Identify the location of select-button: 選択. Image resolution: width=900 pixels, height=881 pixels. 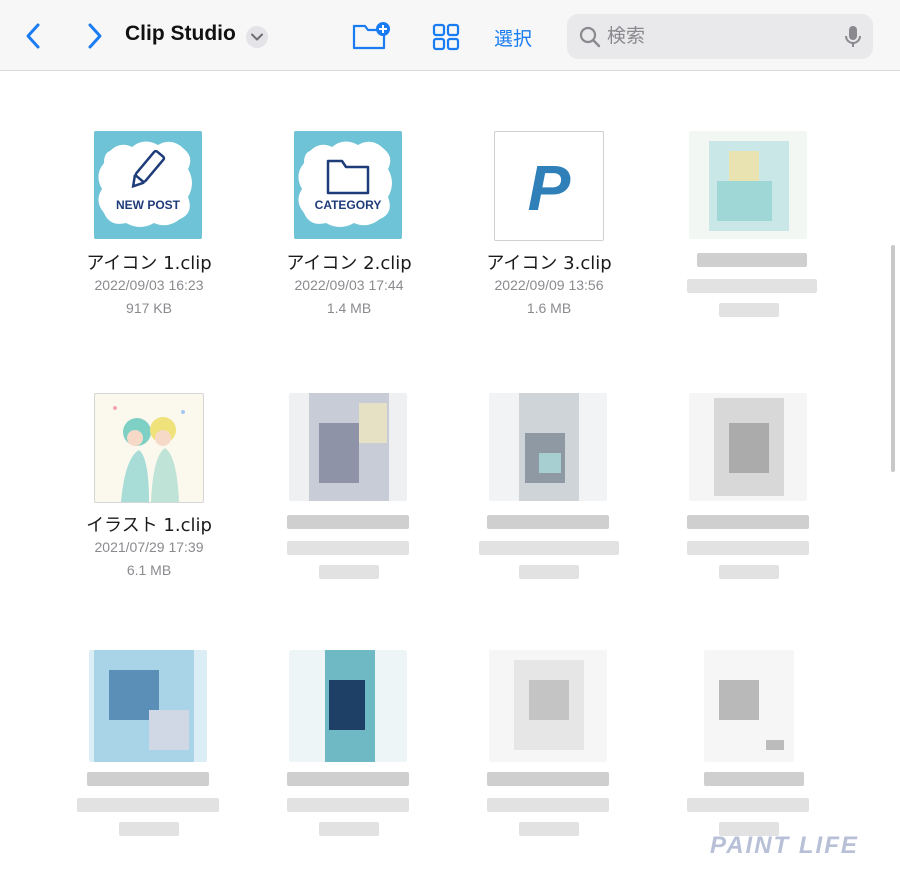
(513, 37).